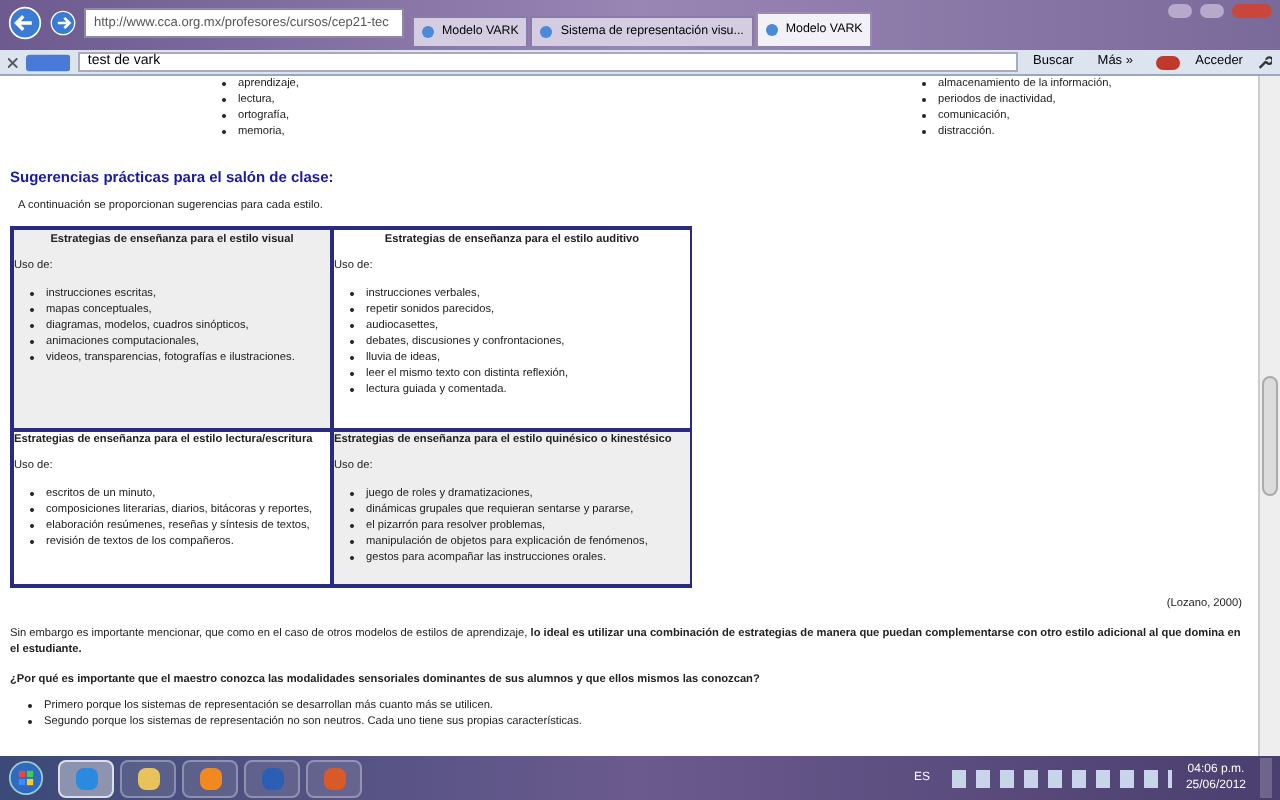 The height and width of the screenshot is (800, 1280). Describe the element at coordinates (1168, 62) in the screenshot. I see `notification-badge` at that location.